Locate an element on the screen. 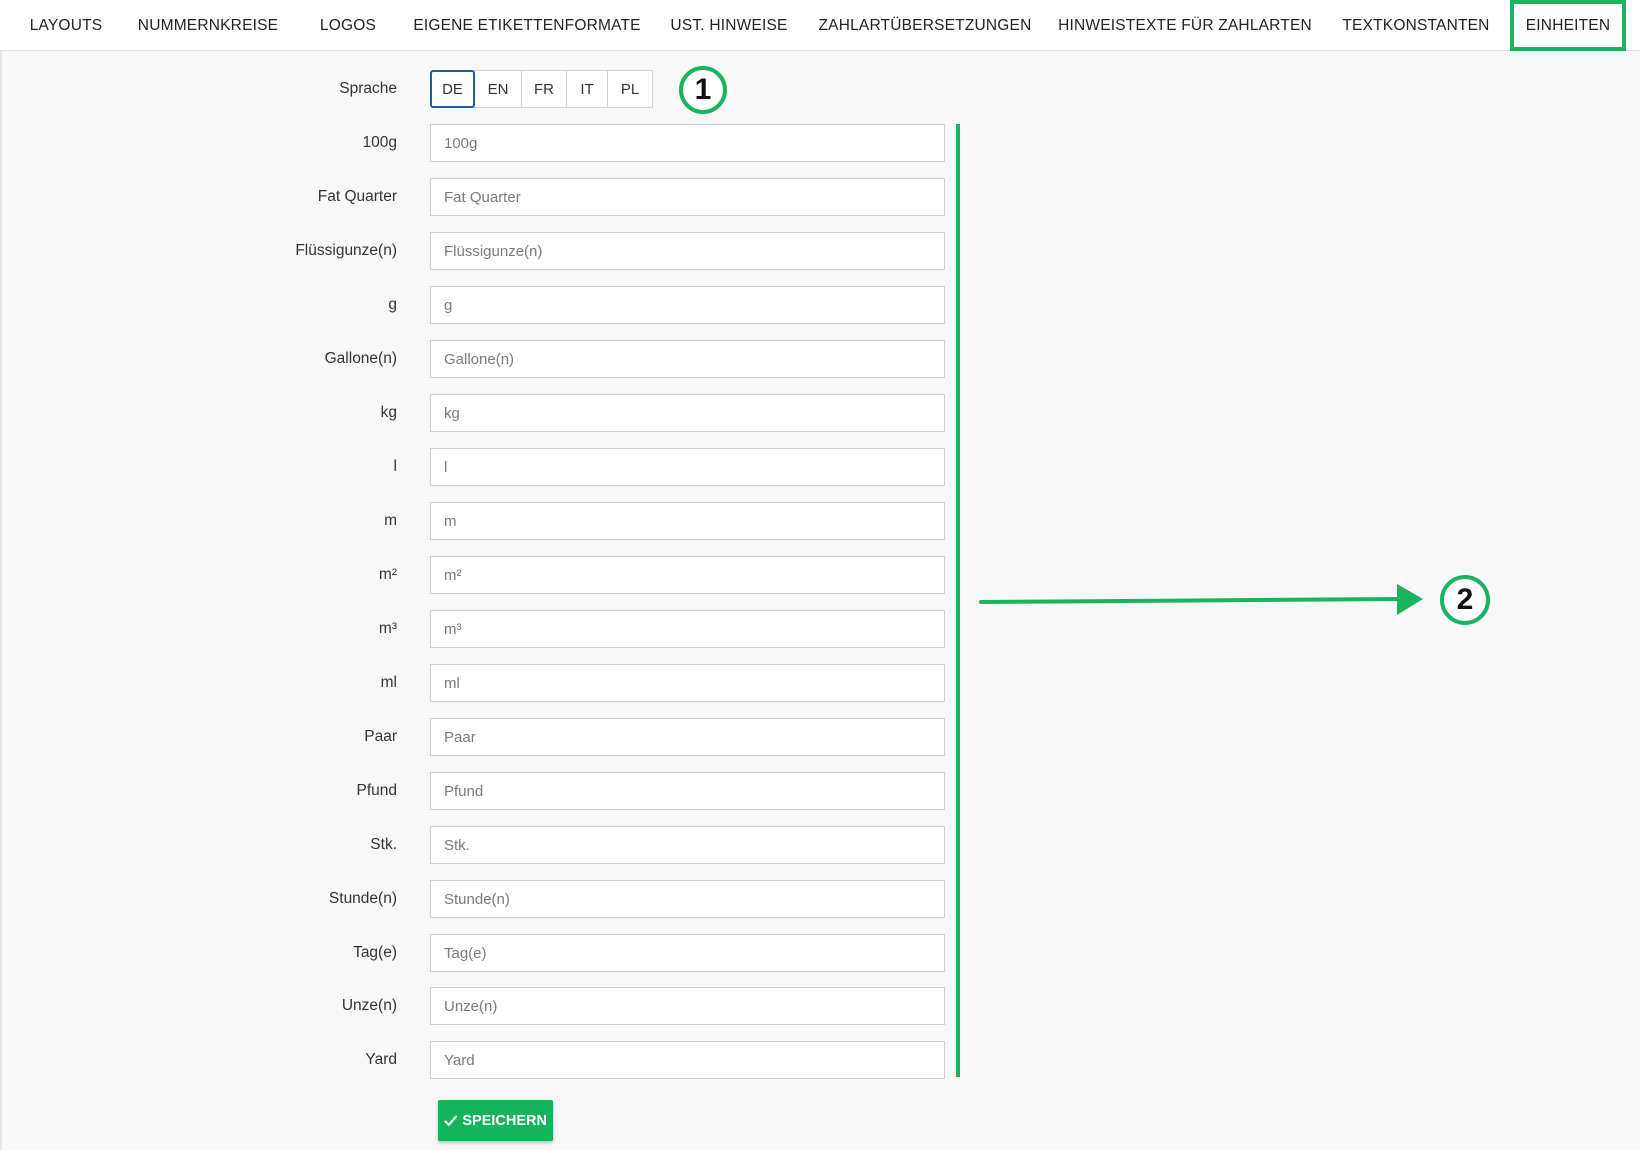 The width and height of the screenshot is (1640, 1150). language-option-fr: FR is located at coordinates (544, 89).